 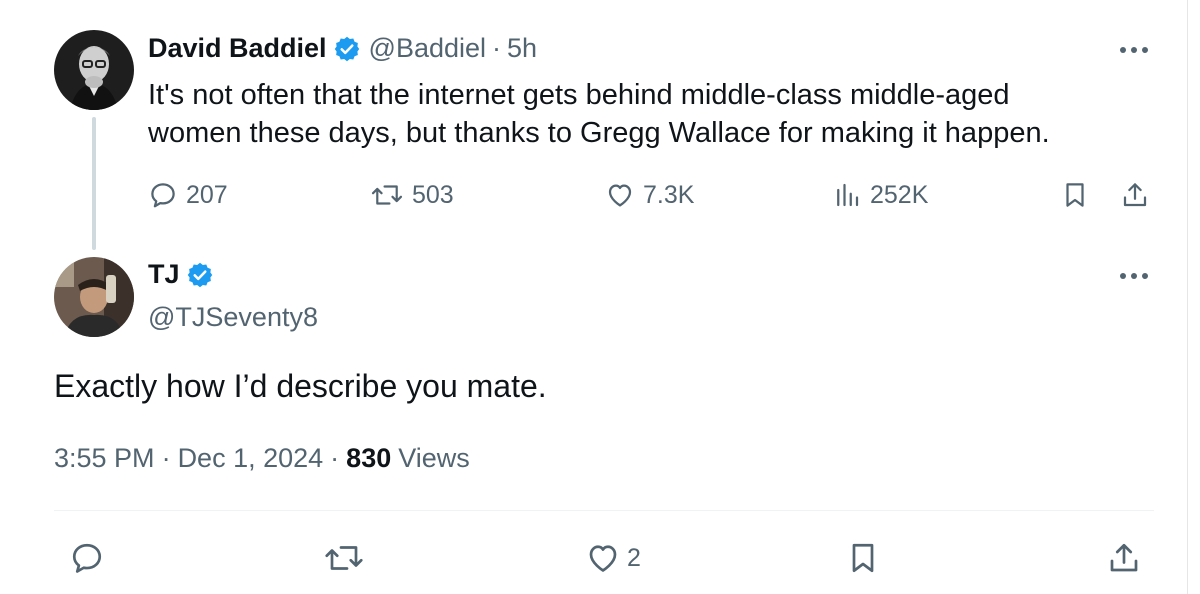 What do you see at coordinates (522, 48) in the screenshot?
I see `tweet-time: 5h` at bounding box center [522, 48].